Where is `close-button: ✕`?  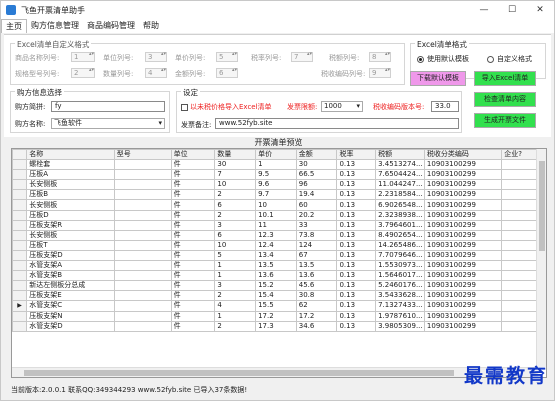 close-button: ✕ is located at coordinates (540, 10).